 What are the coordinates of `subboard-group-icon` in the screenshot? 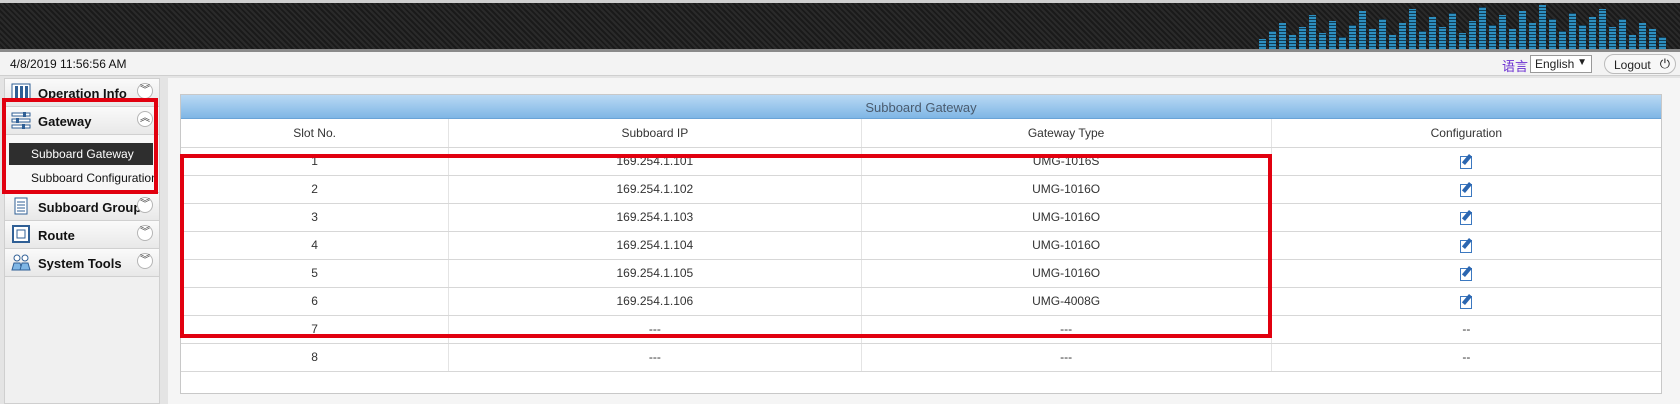 It's located at (21, 206).